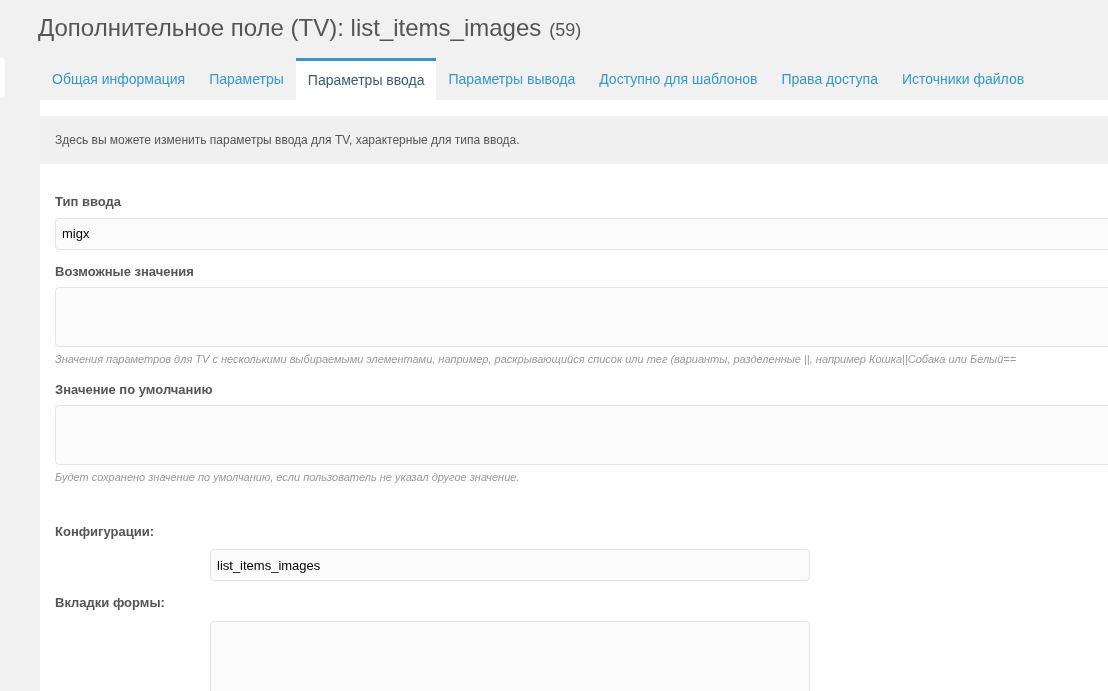 This screenshot has height=691, width=1108. What do you see at coordinates (246, 79) in the screenshot?
I see `tab: Параметры` at bounding box center [246, 79].